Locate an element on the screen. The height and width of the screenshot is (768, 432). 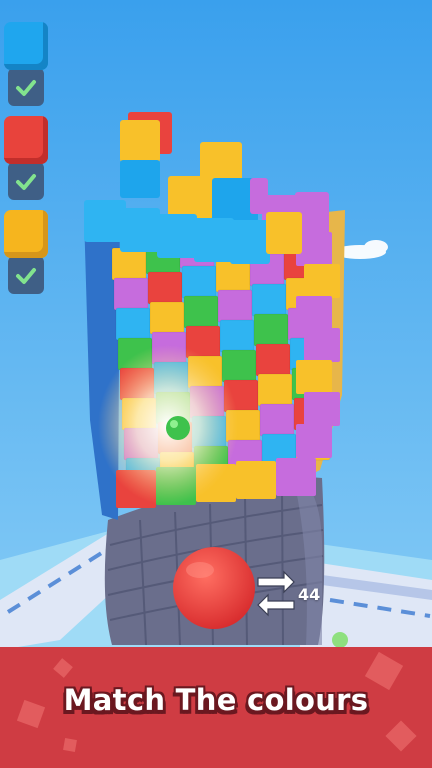
banner-title: Match The colours is located at coordinates (216, 700).